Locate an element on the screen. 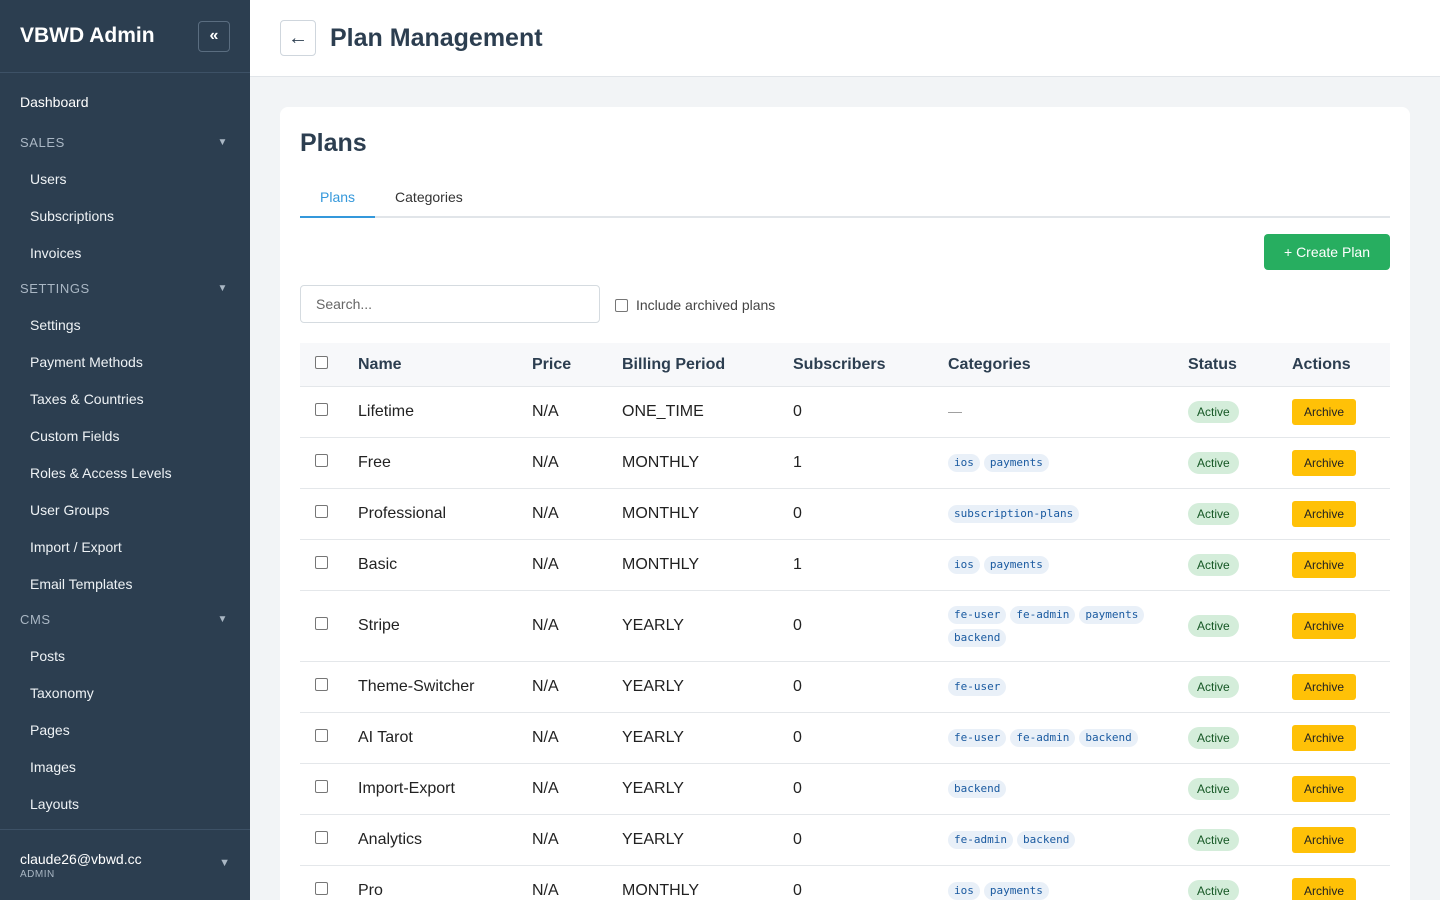  sidebar-item-pages: Pages is located at coordinates (125, 729).